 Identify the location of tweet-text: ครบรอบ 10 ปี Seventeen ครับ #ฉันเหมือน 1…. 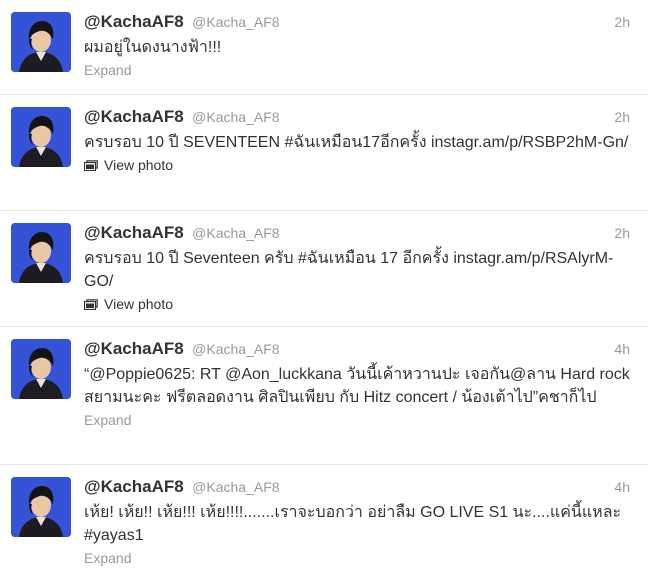
(349, 270).